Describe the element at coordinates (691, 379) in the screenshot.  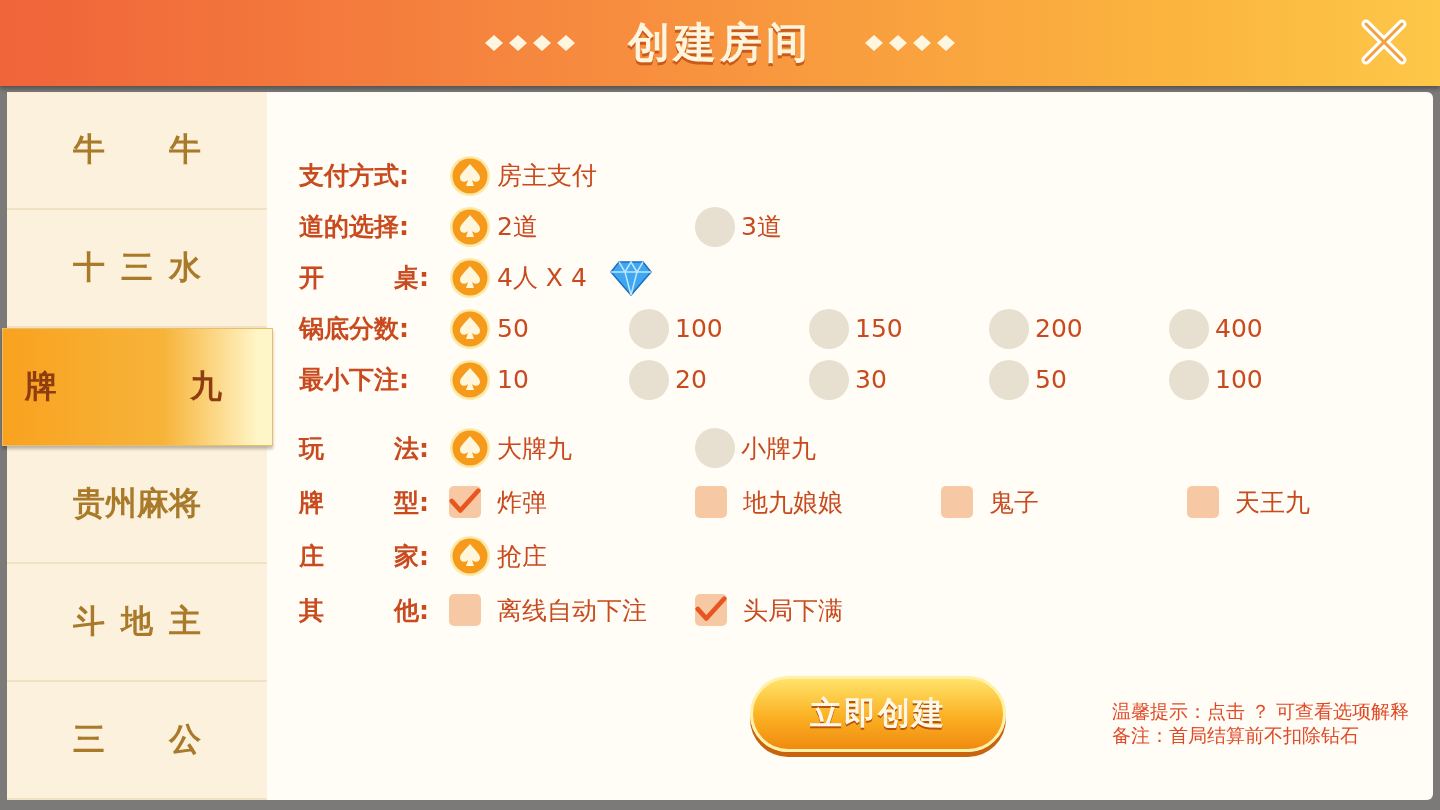
I see `option-label: 20` at that location.